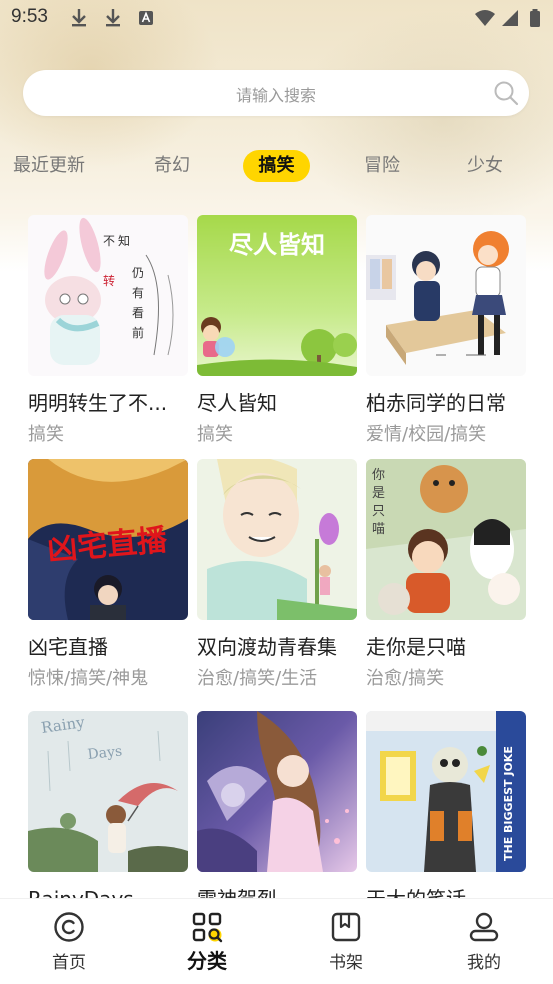 The image size is (553, 984). What do you see at coordinates (436, 403) in the screenshot?
I see `comic-title: 柏赤同学的日常` at bounding box center [436, 403].